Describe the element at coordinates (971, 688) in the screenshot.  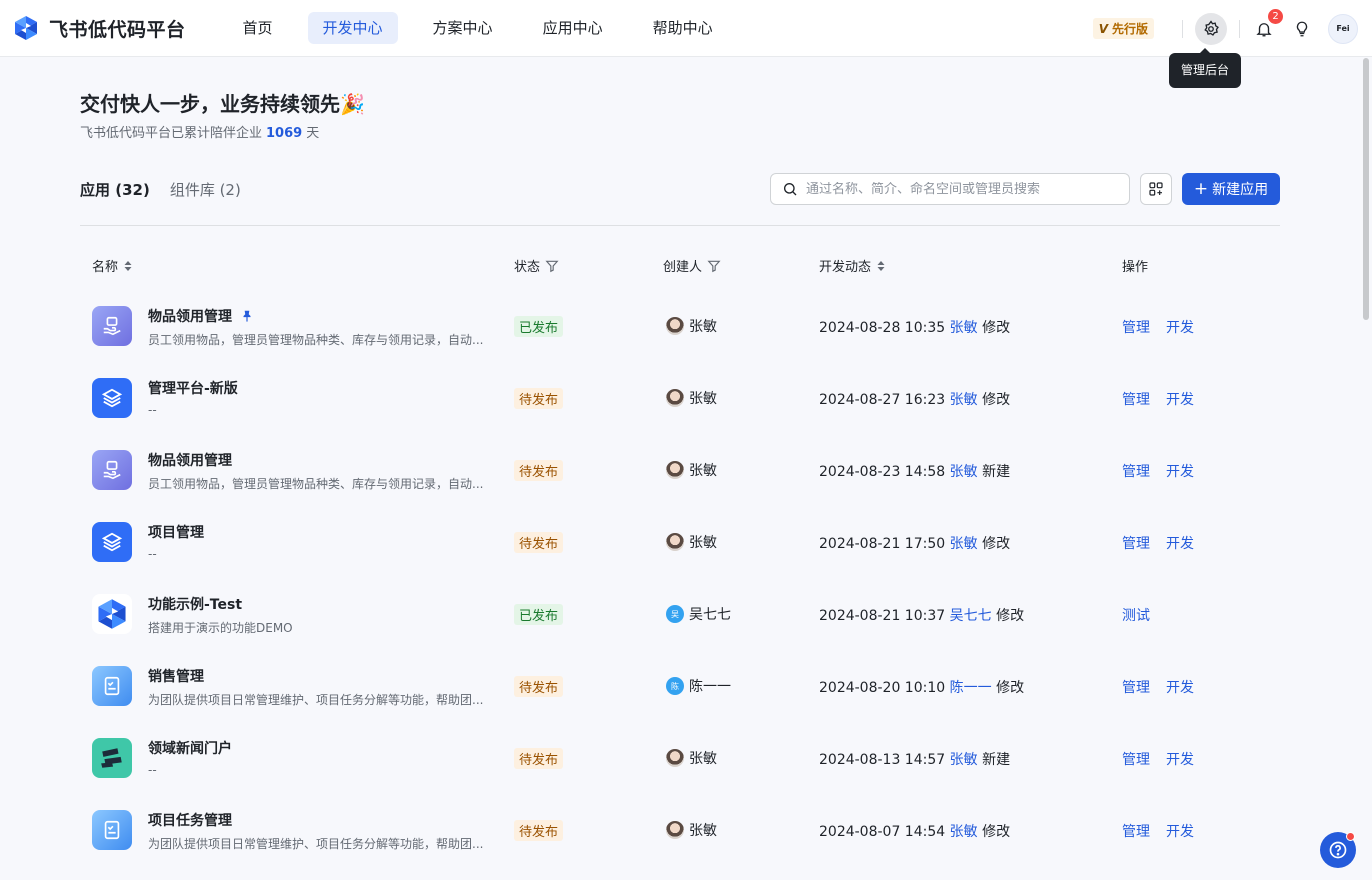
I see `dev-actor-link: 陈一一` at that location.